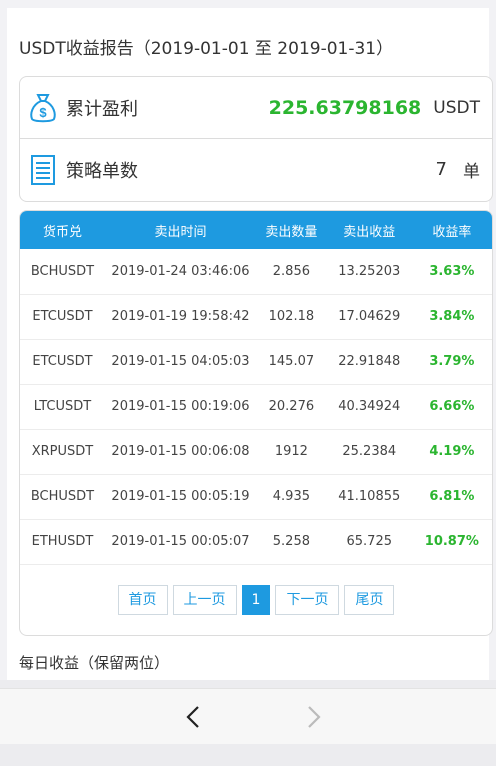 This screenshot has height=766, width=496. I want to click on chevron-left-icon, so click(193, 717).